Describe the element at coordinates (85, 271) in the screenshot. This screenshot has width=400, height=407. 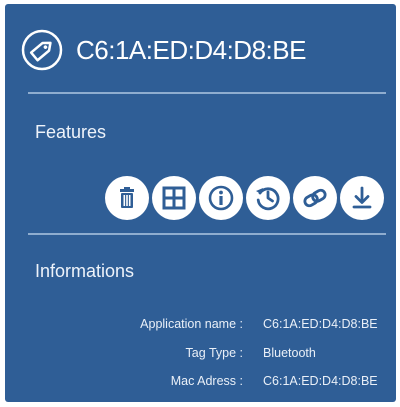
I see `informations-heading: Informations` at that location.